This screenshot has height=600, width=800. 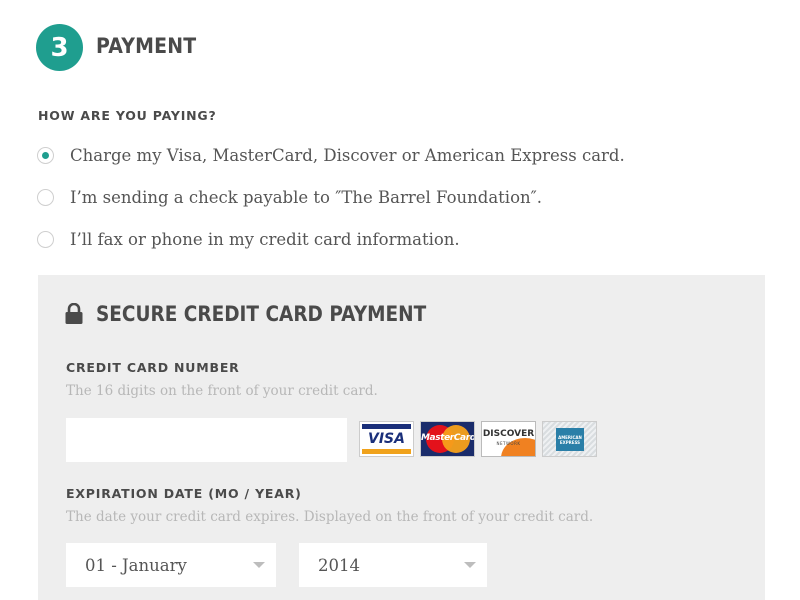 I want to click on visa-logo: VISA, so click(x=386, y=439).